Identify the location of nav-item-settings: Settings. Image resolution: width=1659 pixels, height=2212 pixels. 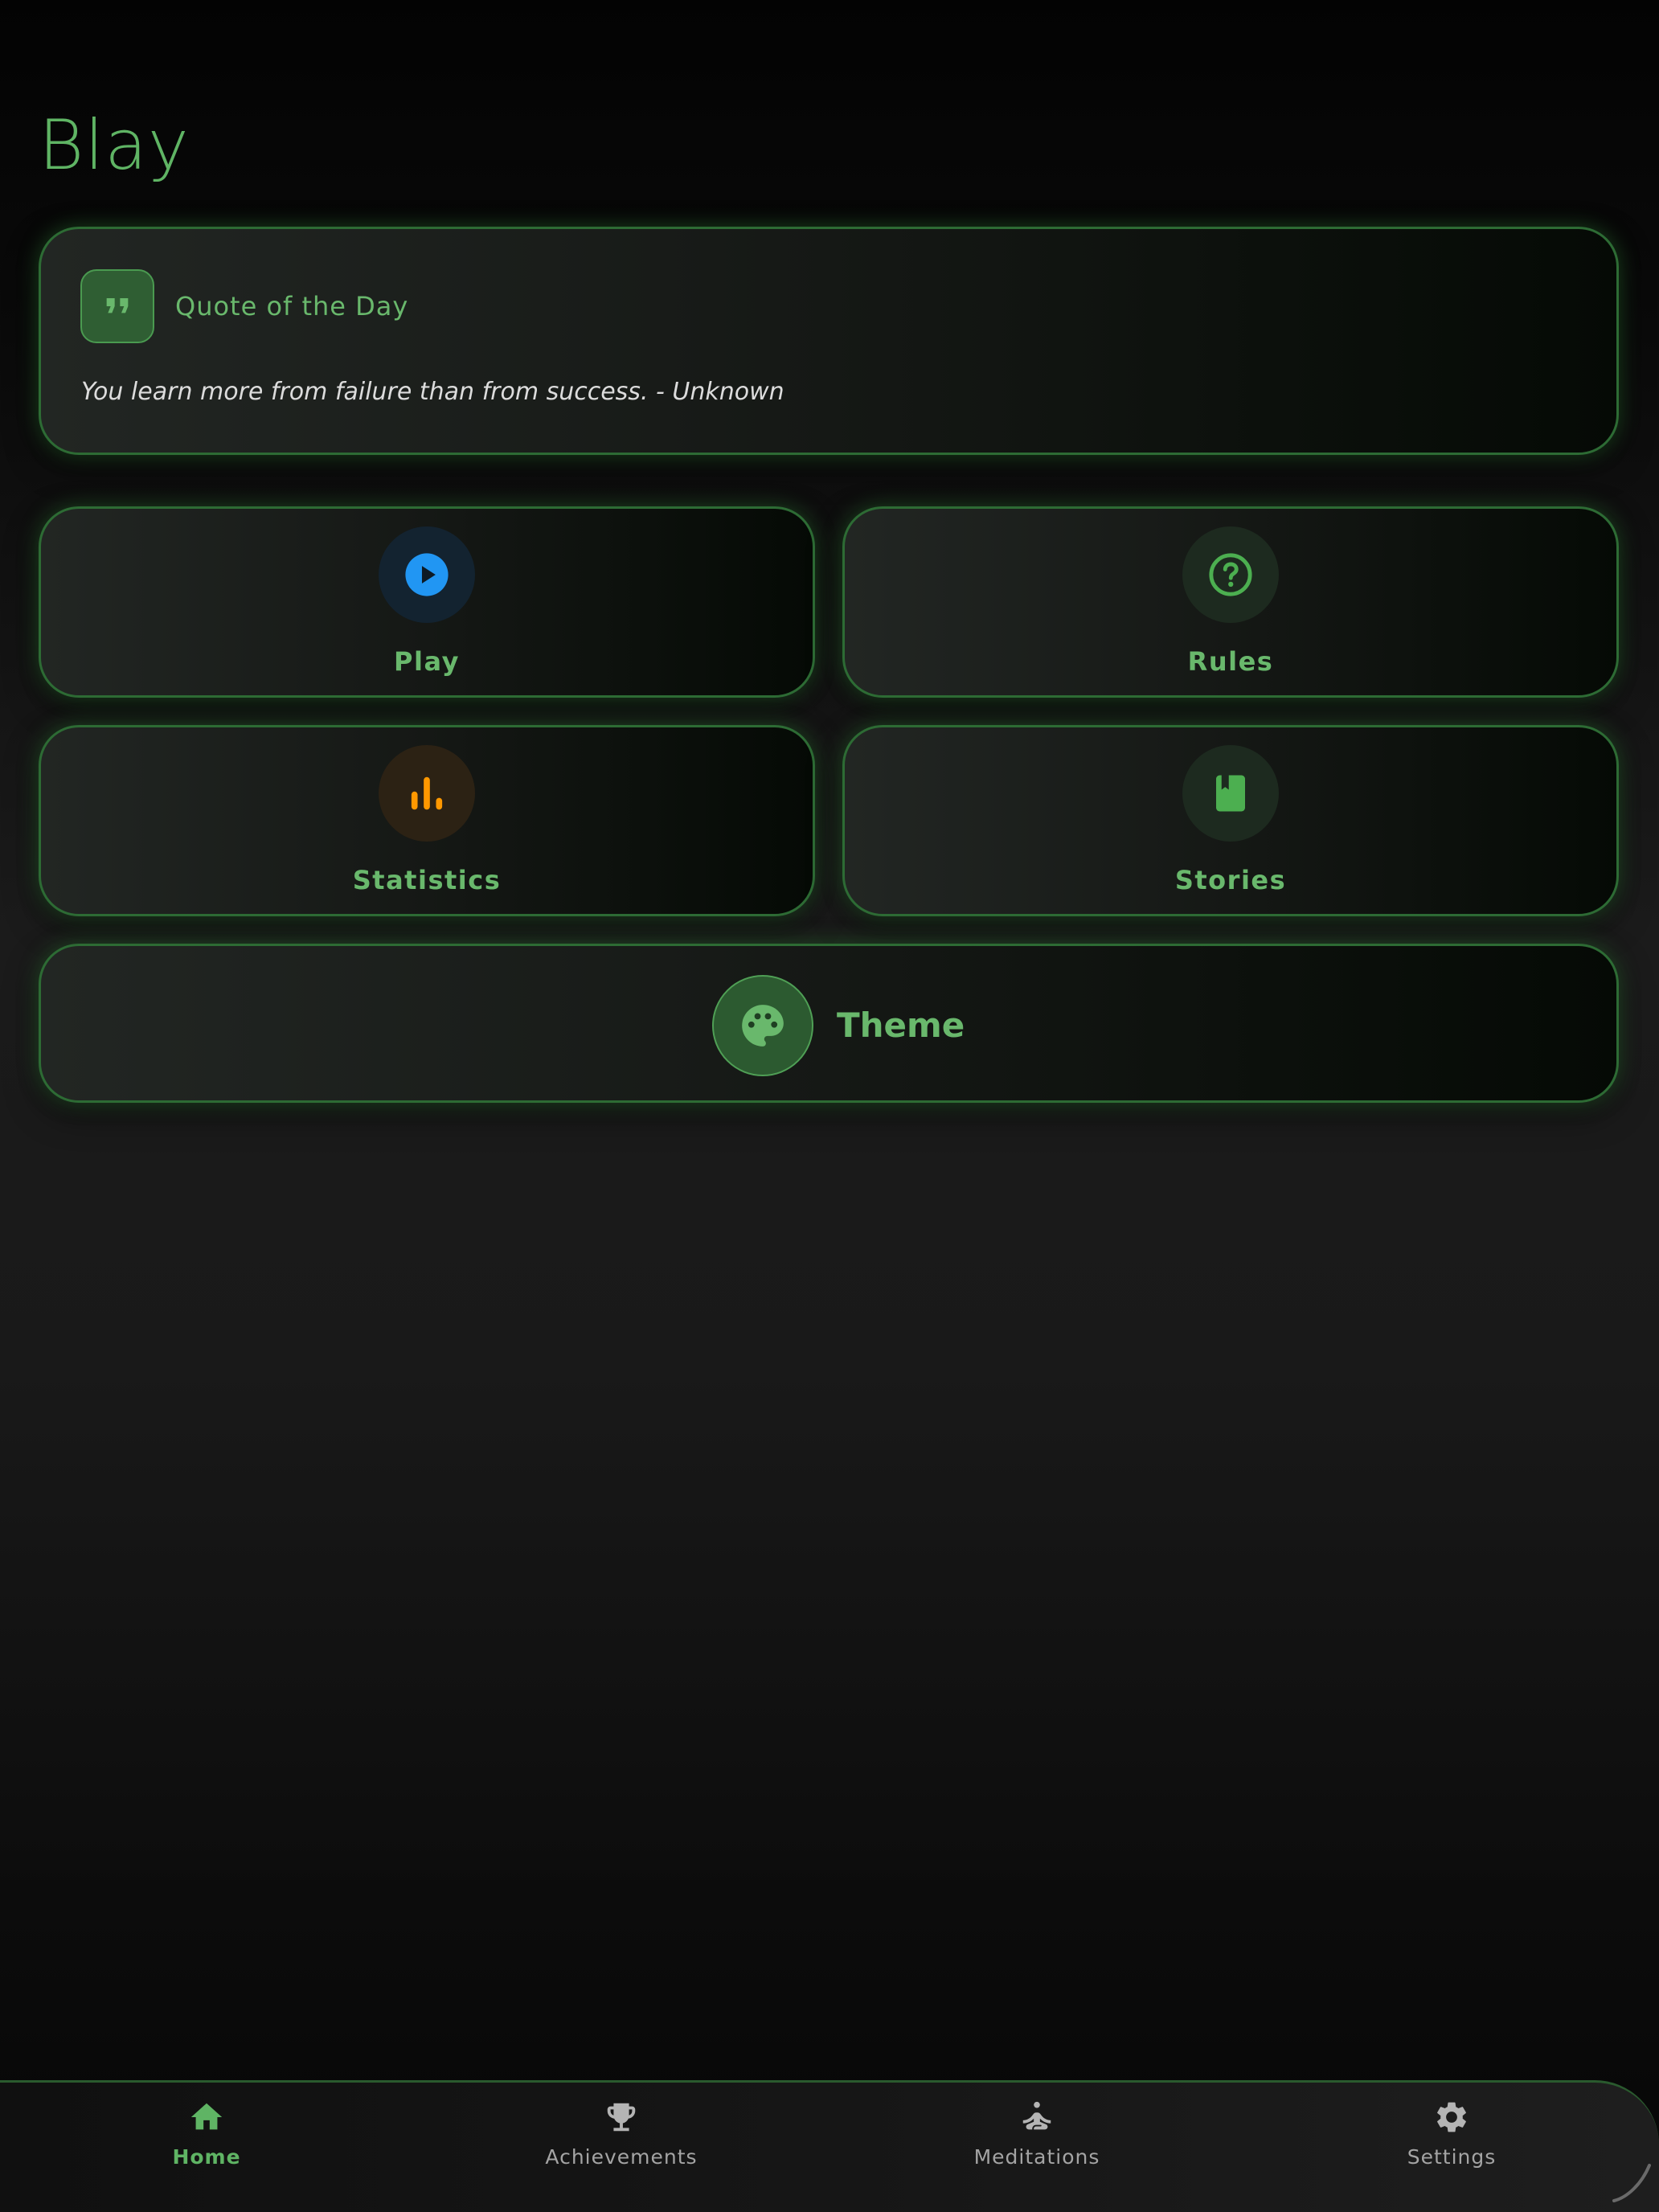
(1451, 2143).